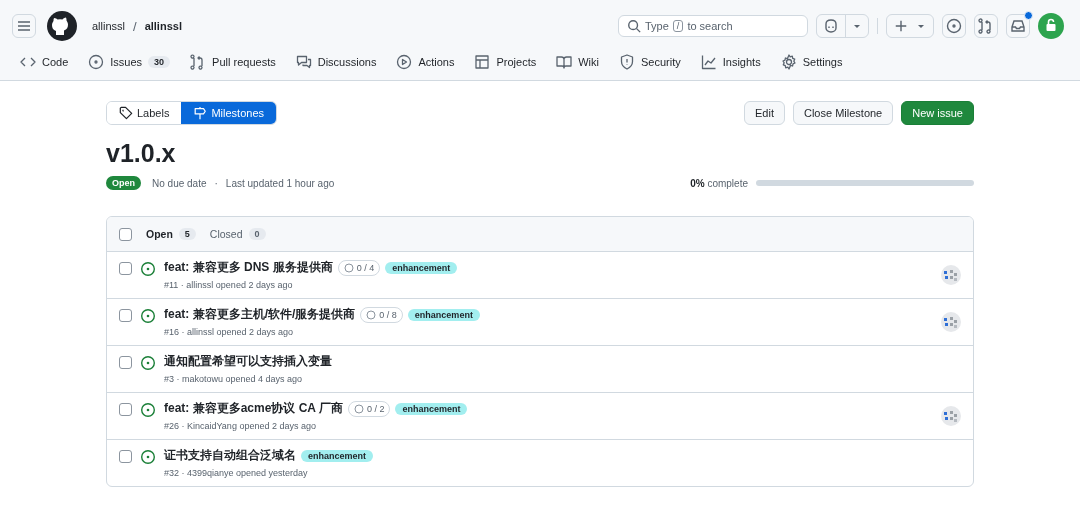  What do you see at coordinates (842, 26) in the screenshot?
I see `copilot-button` at bounding box center [842, 26].